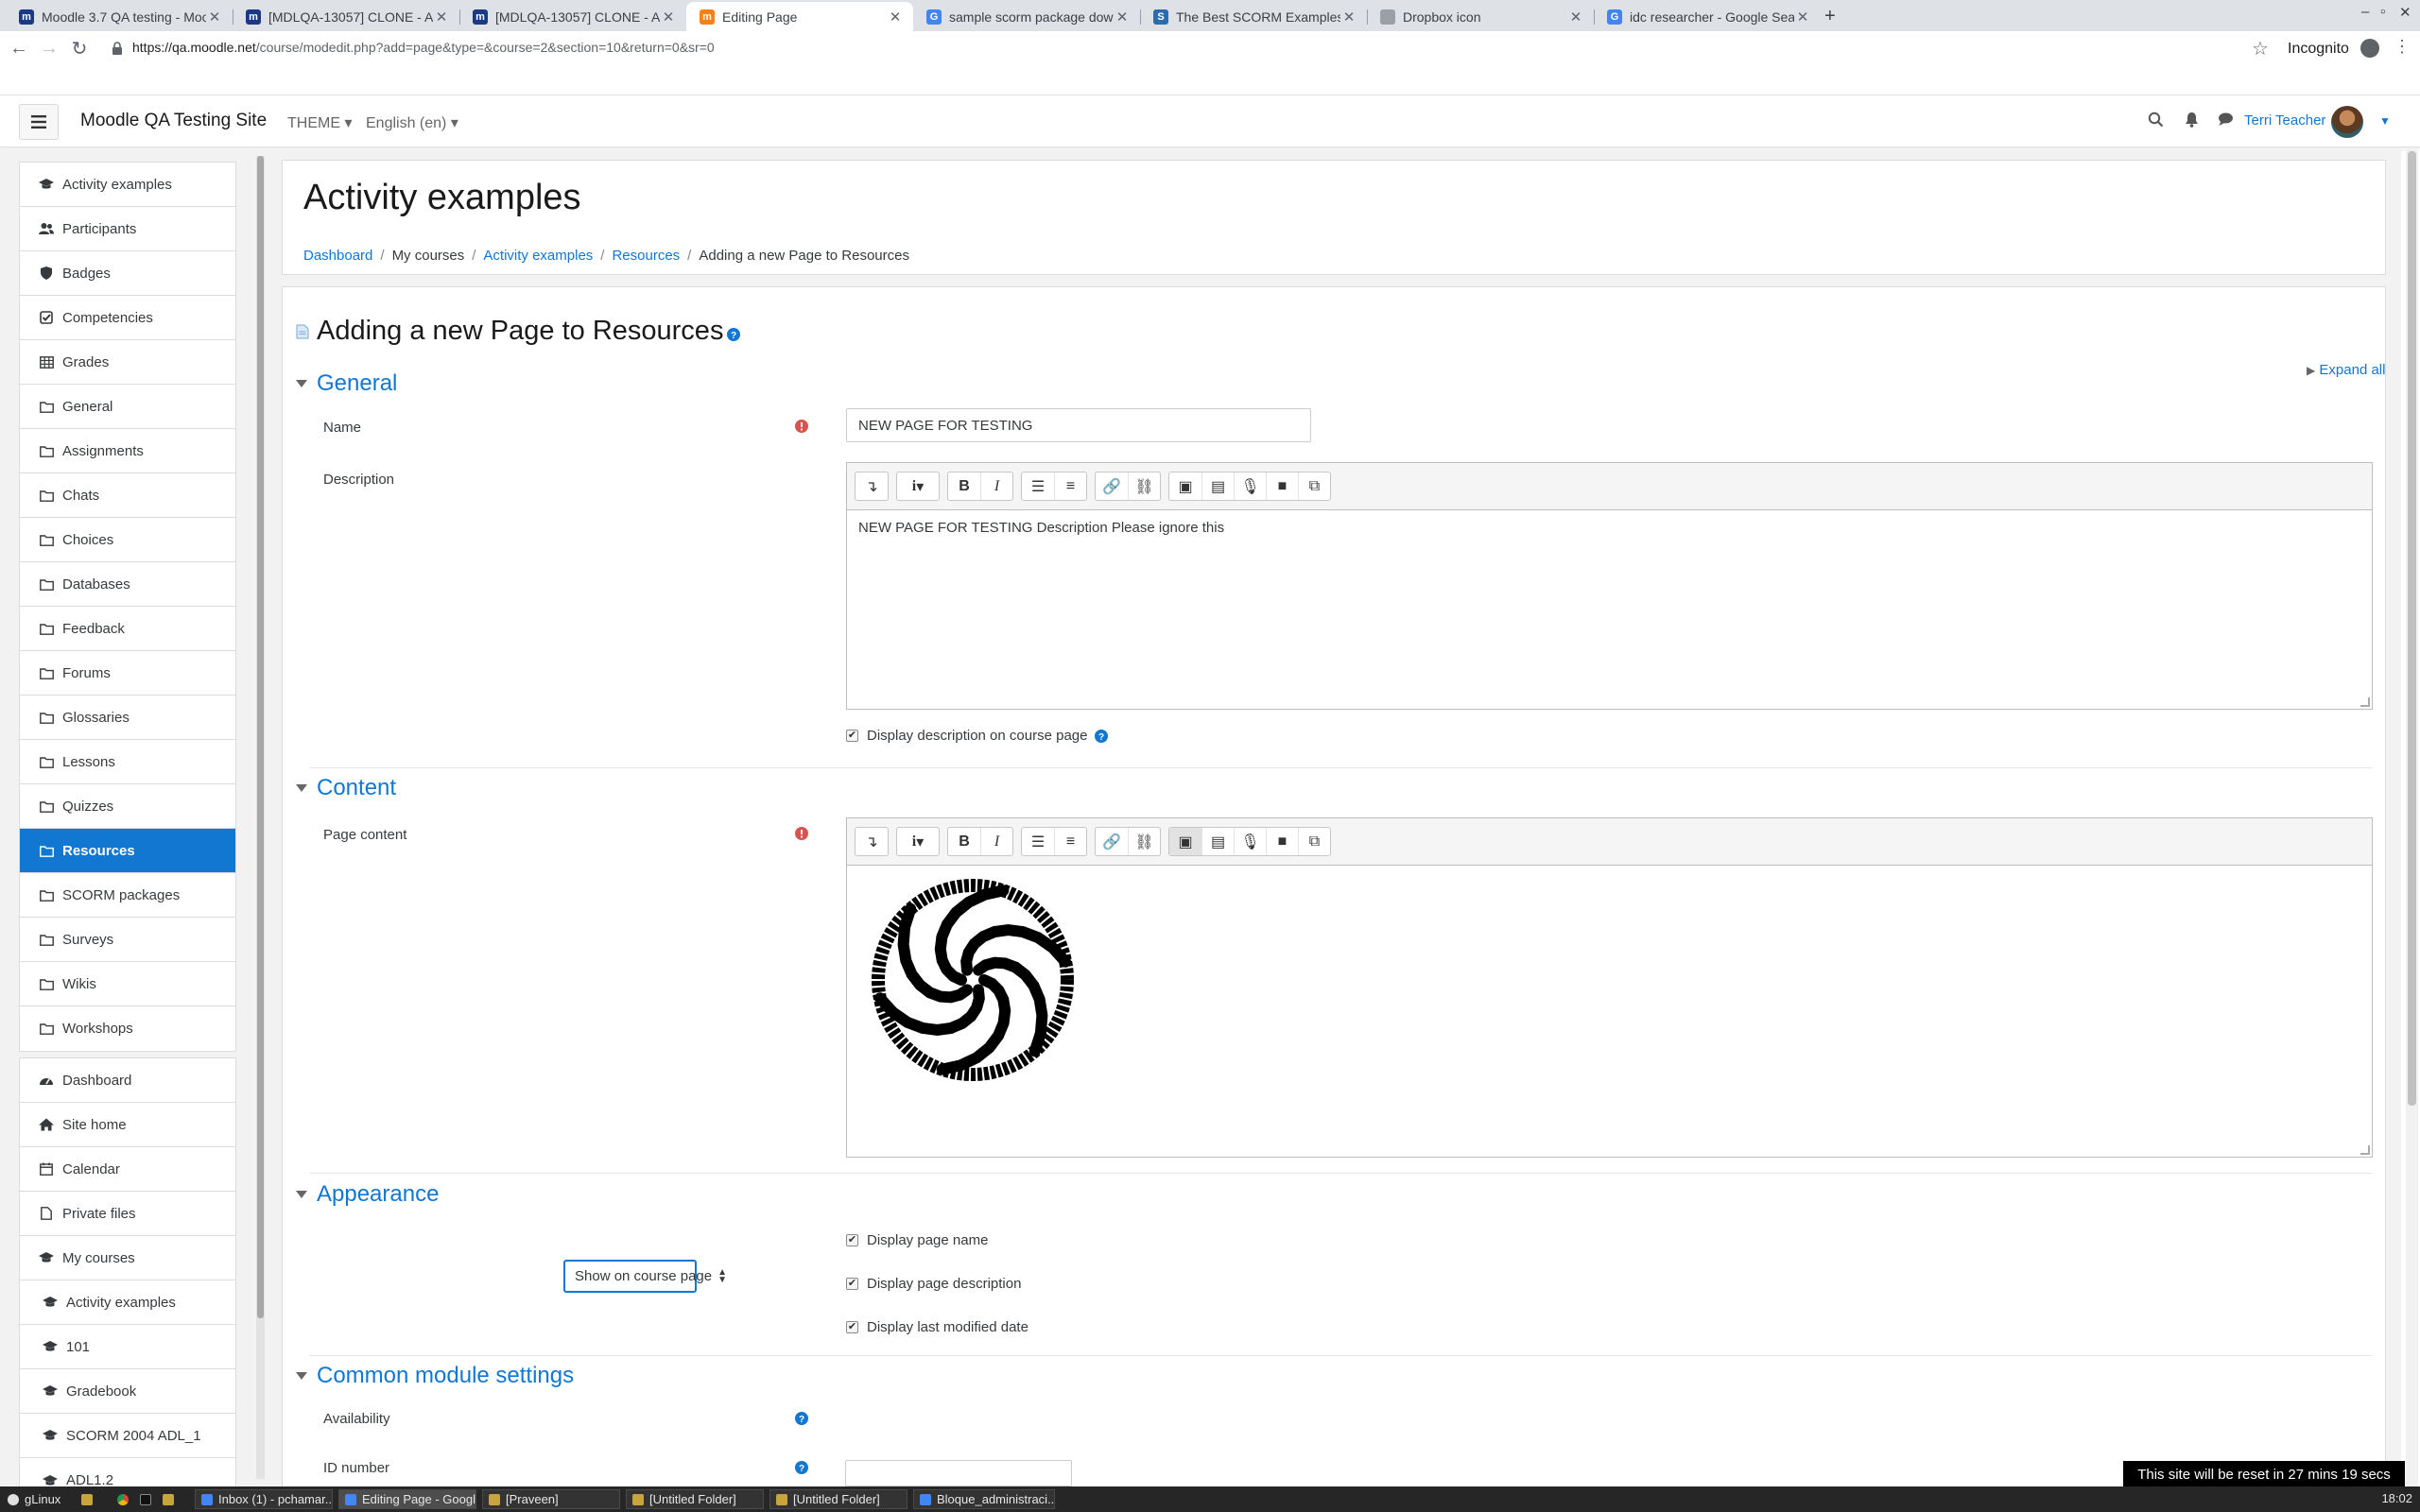 This screenshot has width=2420, height=1512. I want to click on sidebar-item-101: 101, so click(127, 1347).